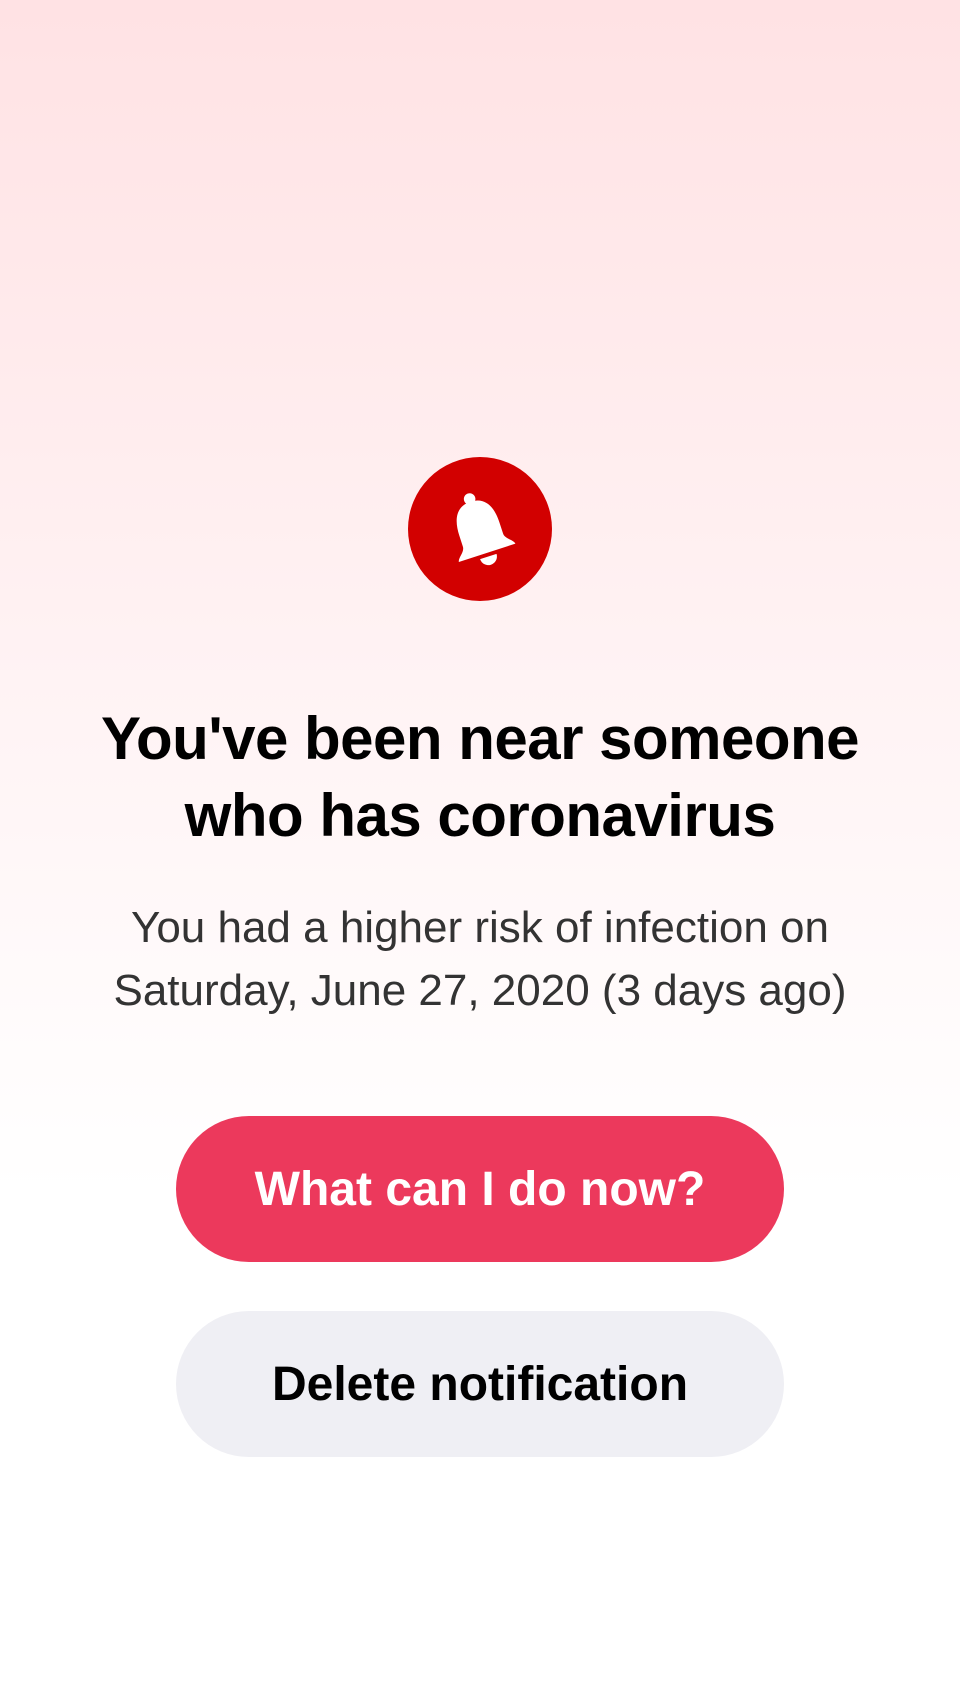 Image resolution: width=960 pixels, height=1704 pixels. I want to click on what-can-i-do-button: What can I do now?, so click(480, 1189).